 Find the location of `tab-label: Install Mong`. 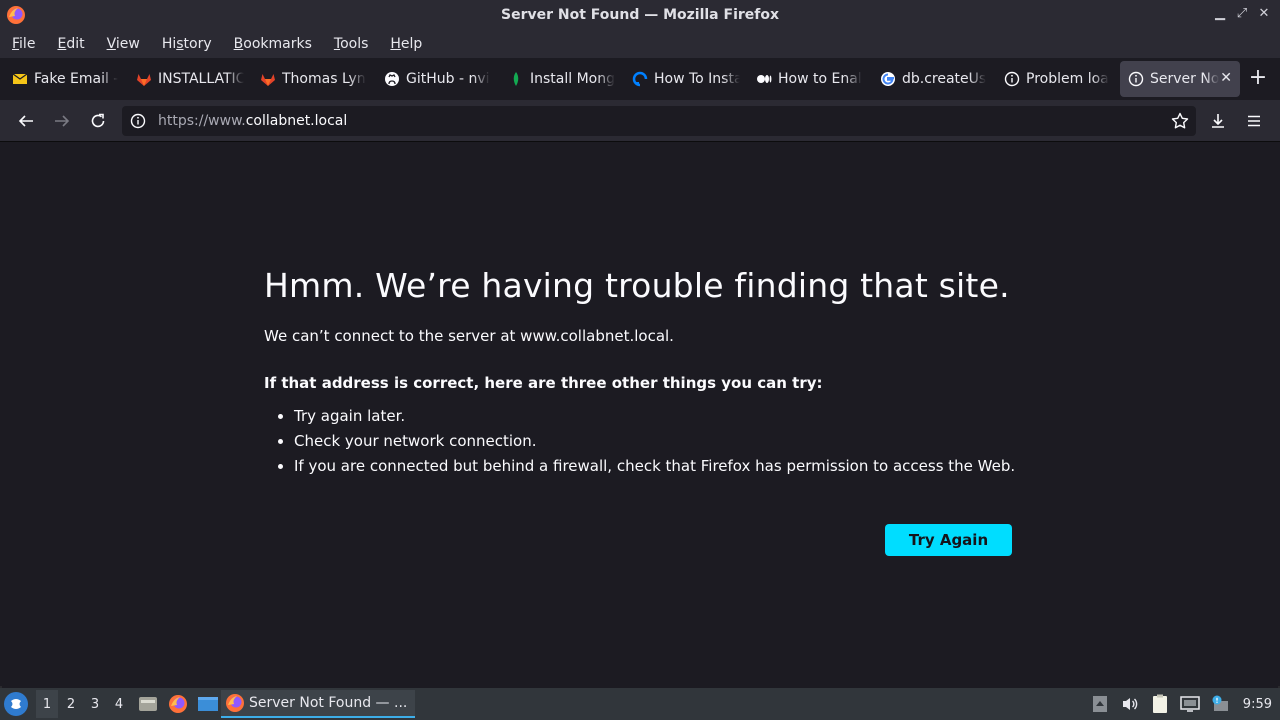

tab-label: Install Mong is located at coordinates (572, 79).